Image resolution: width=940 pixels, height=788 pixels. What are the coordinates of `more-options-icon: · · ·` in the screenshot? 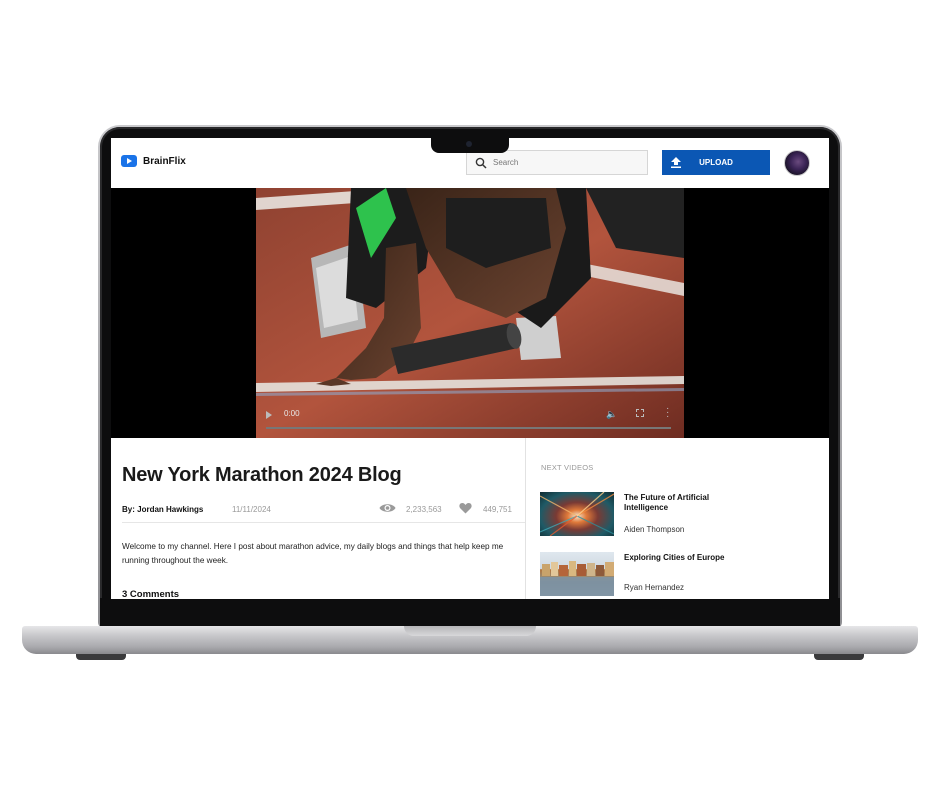 It's located at (667, 413).